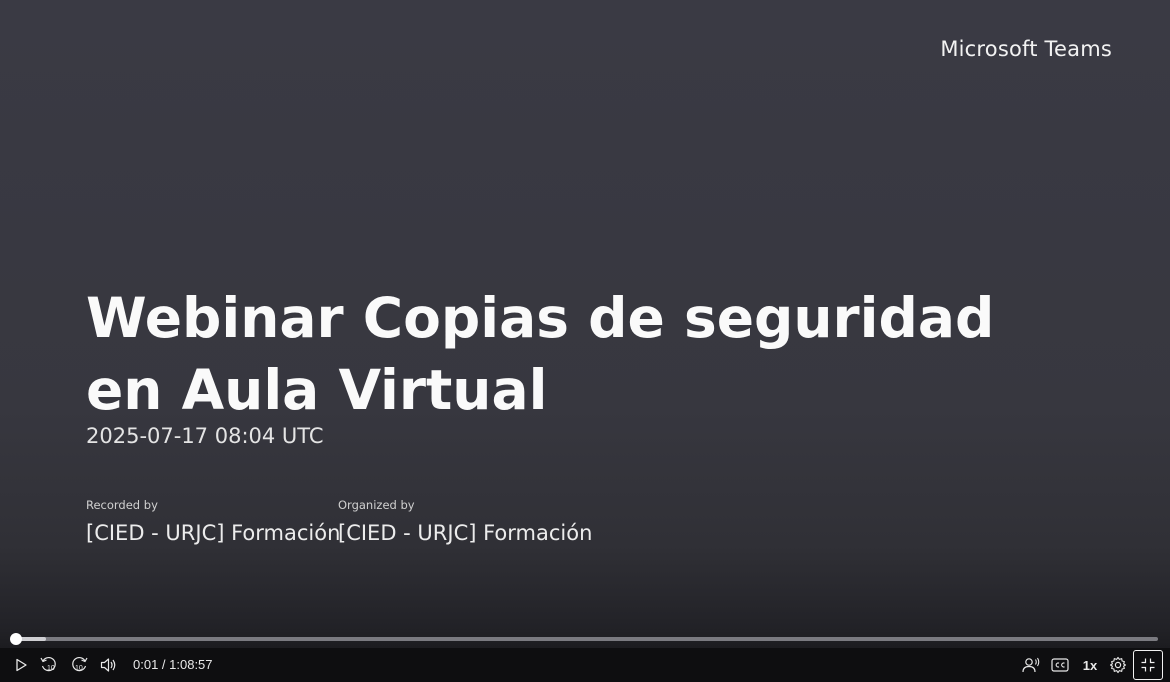  I want to click on skip-back-value: 10, so click(51, 668).